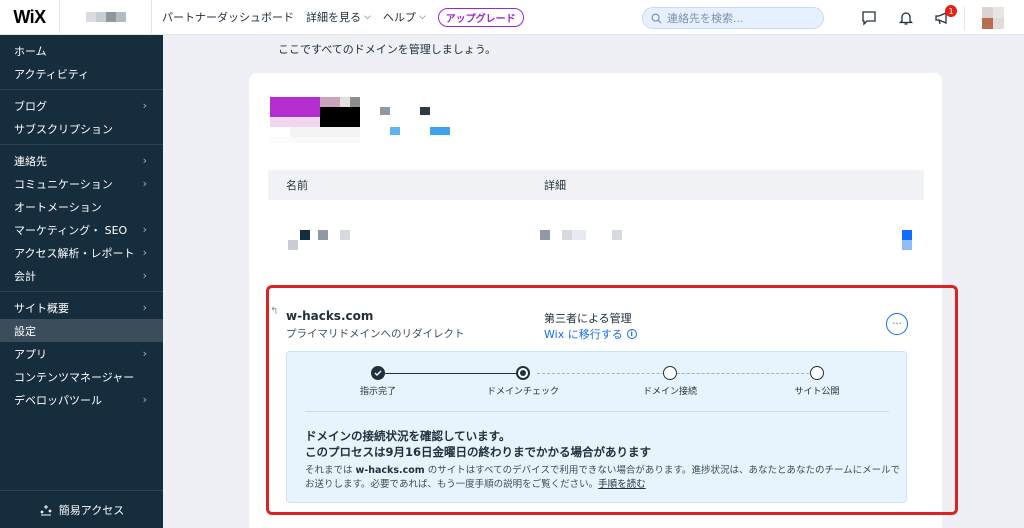  Describe the element at coordinates (951, 11) in the screenshot. I see `notification-badge: 1` at that location.